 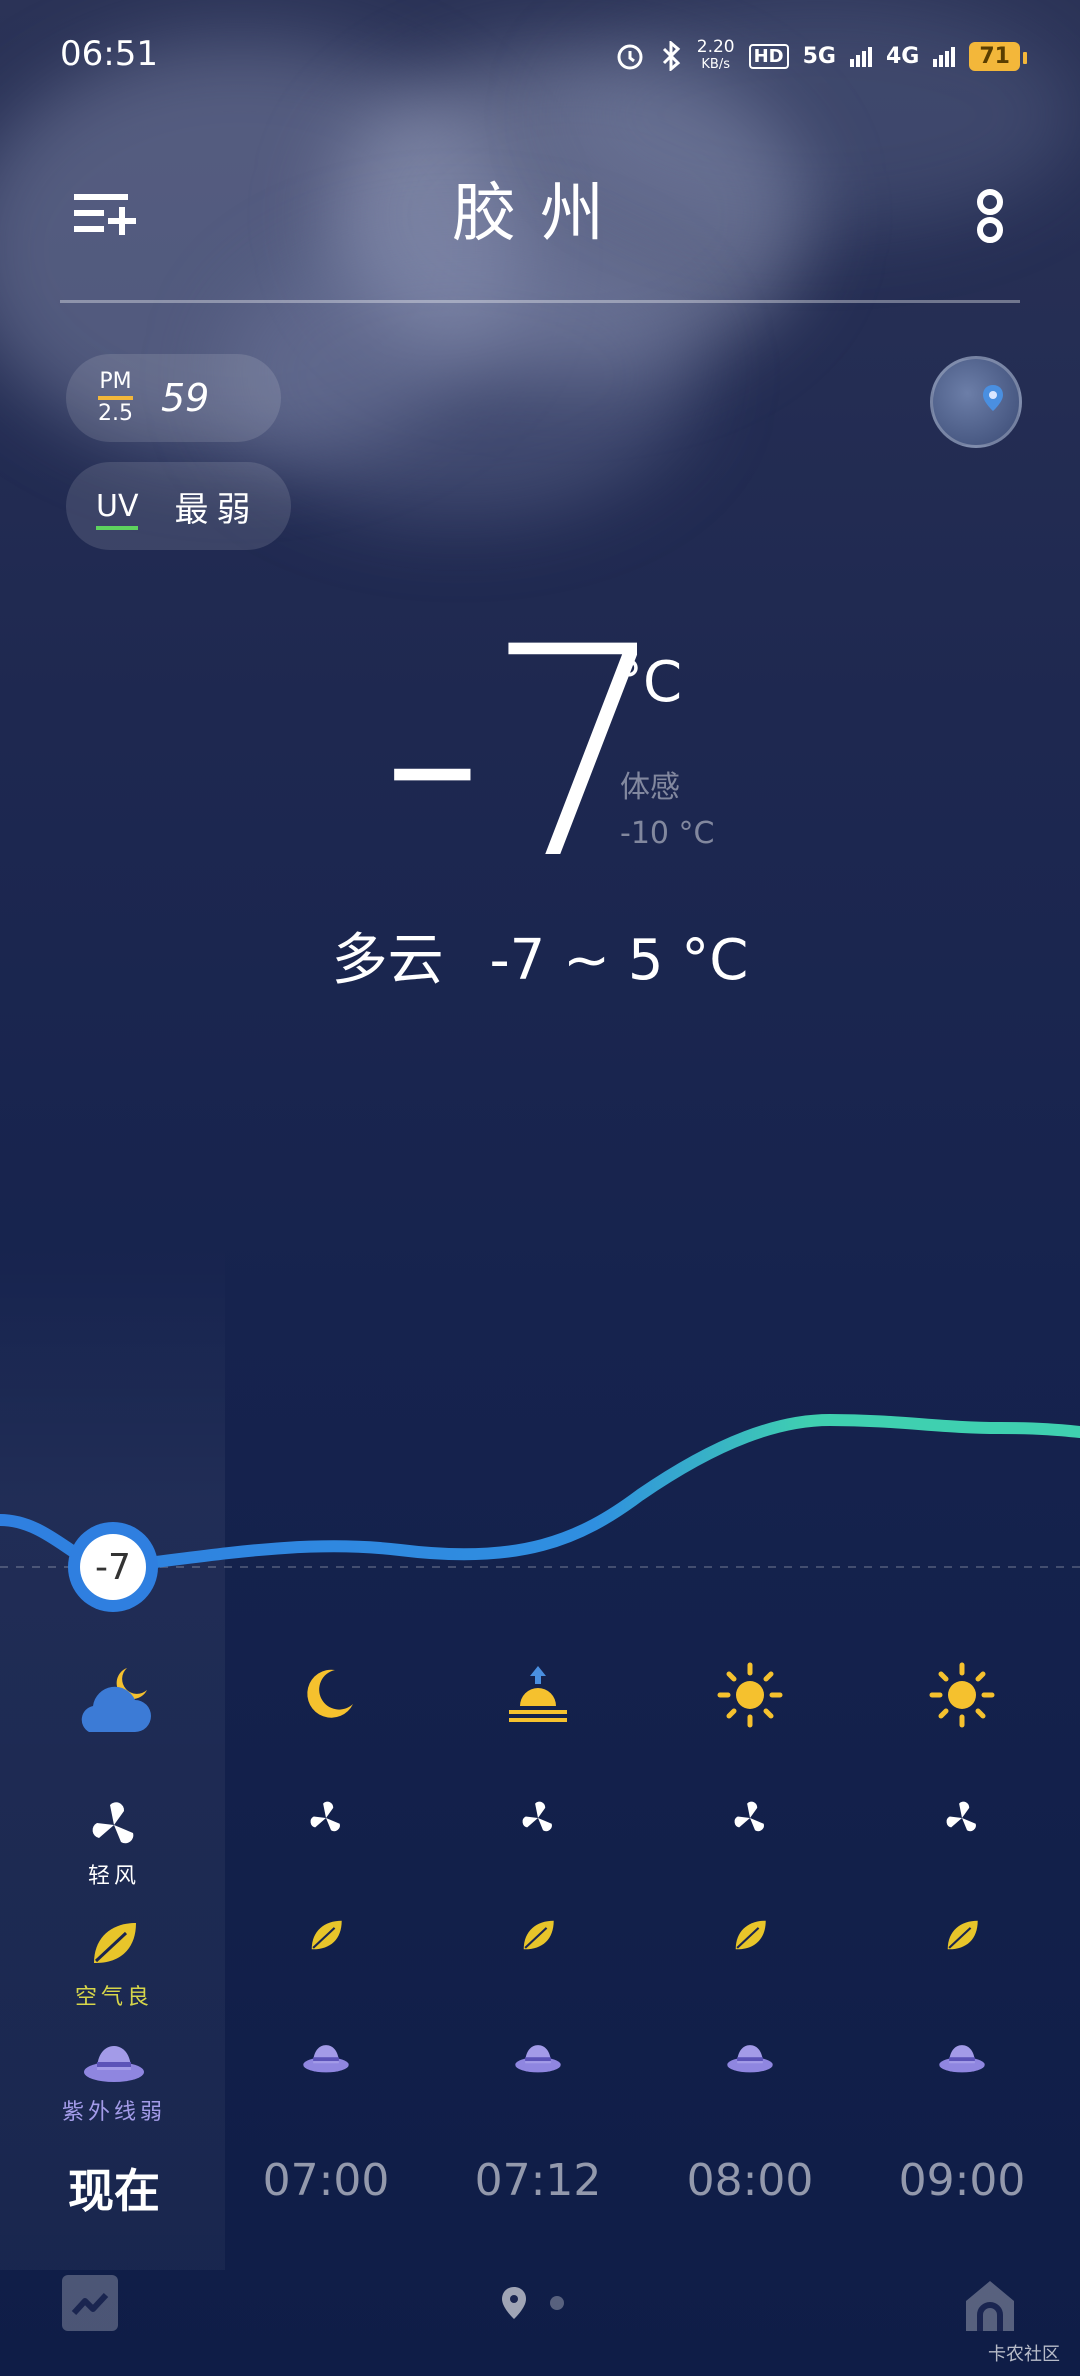 I want to click on bottom-bar: 卡农社区, so click(x=540, y=2320).